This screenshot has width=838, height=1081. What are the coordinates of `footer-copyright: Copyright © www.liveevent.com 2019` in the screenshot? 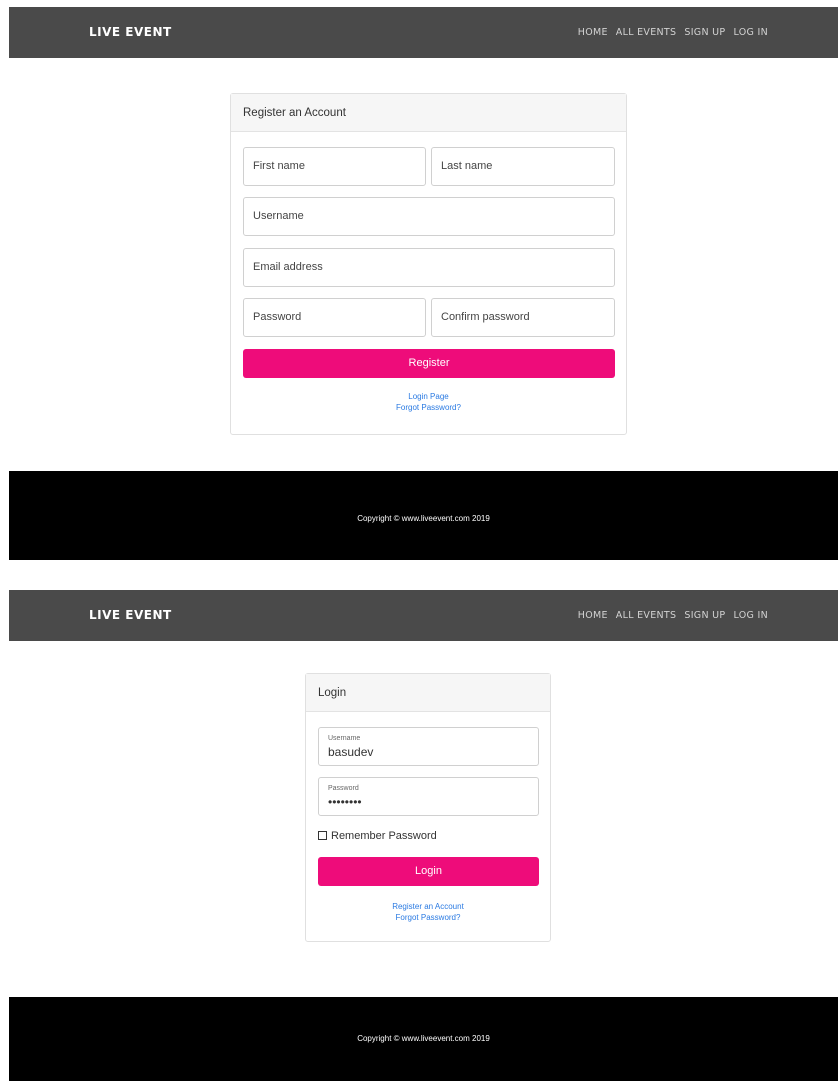 It's located at (423, 518).